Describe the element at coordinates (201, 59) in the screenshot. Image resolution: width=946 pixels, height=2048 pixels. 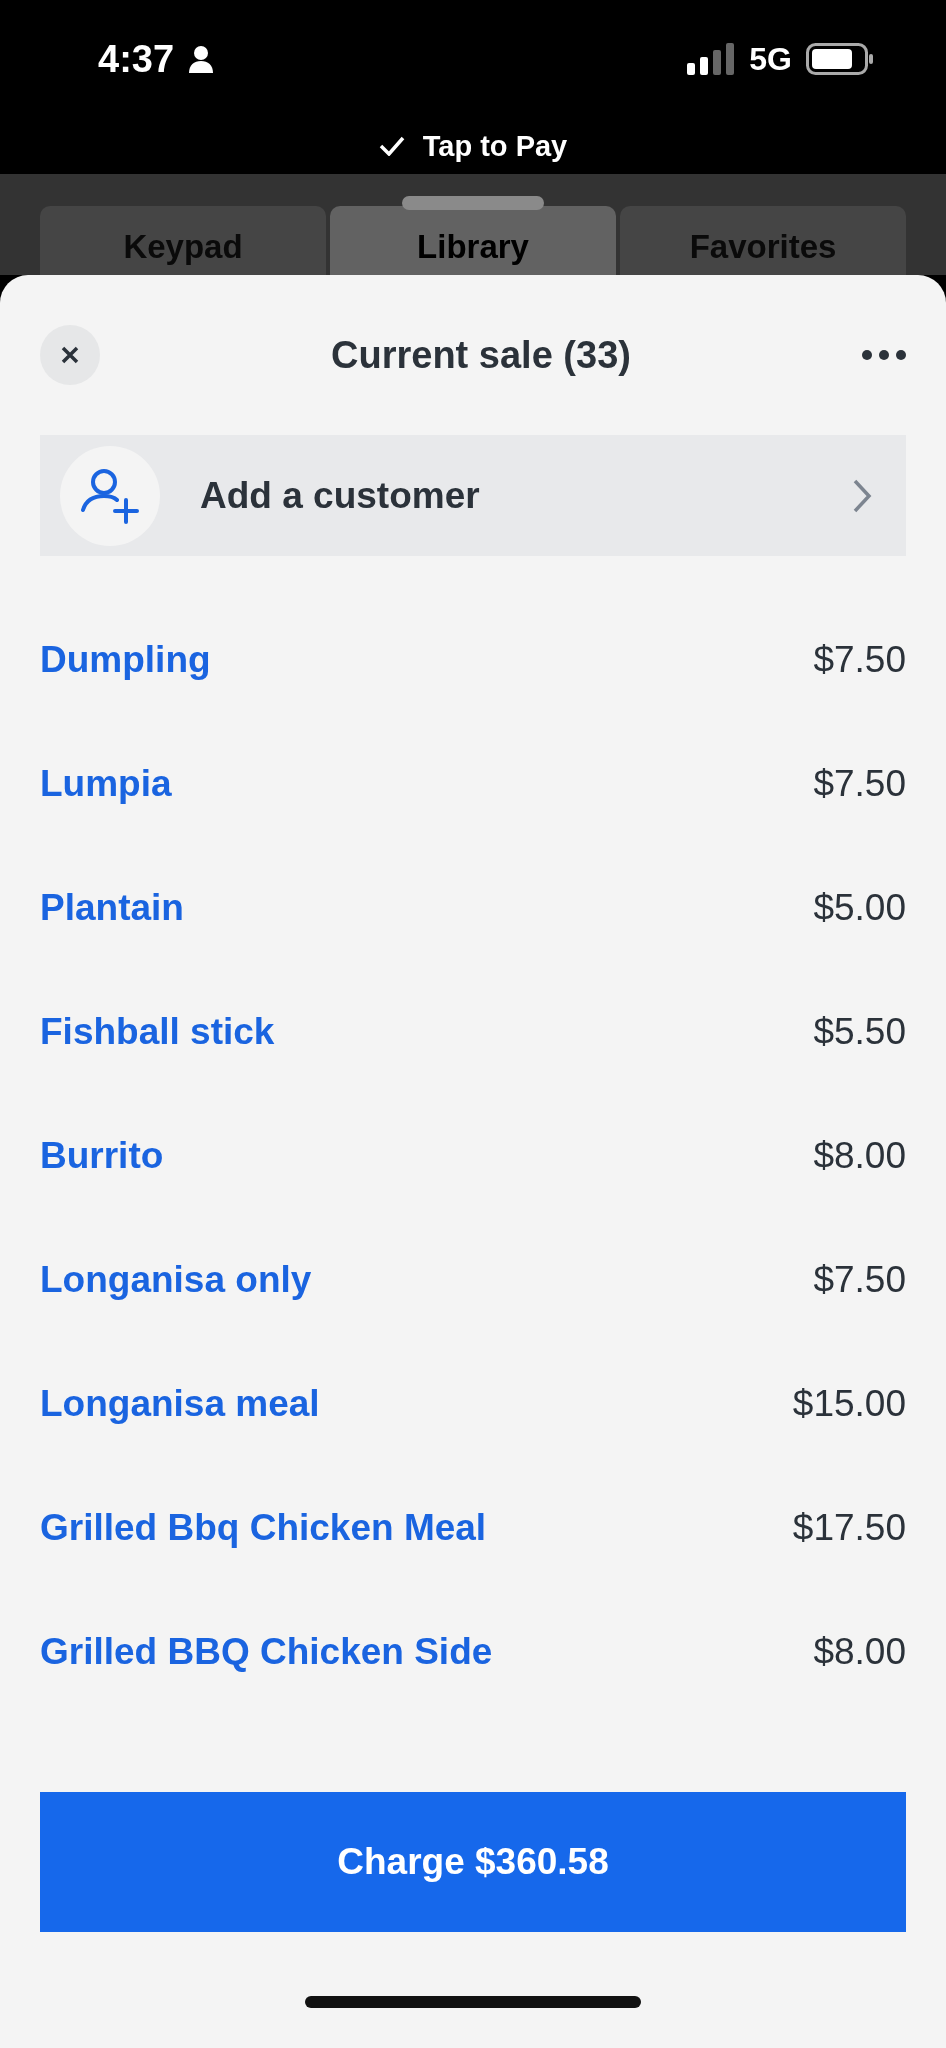
I see `person-icon` at that location.